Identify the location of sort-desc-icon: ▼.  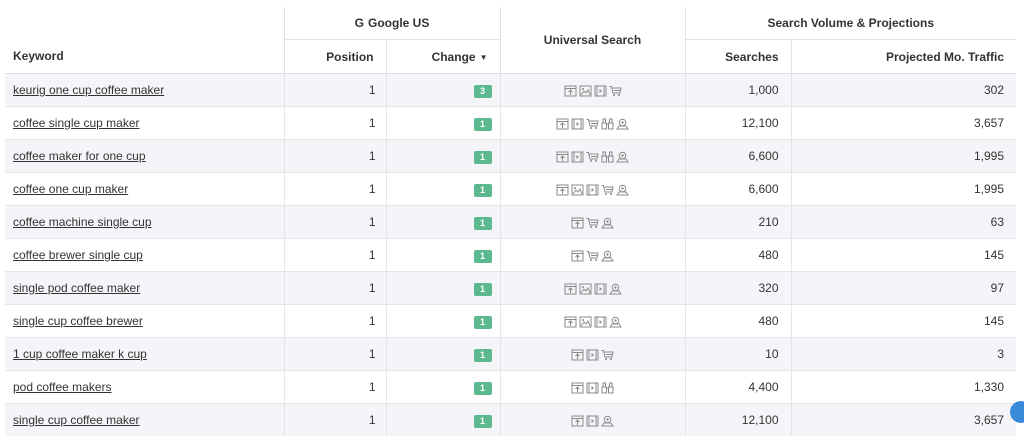
(484, 57).